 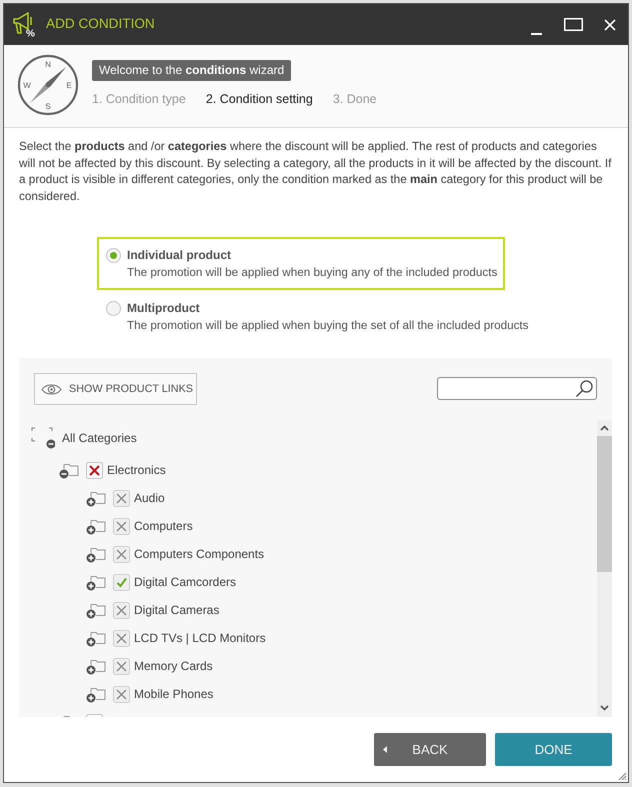 I want to click on compass-icon: N W E S, so click(x=48, y=85).